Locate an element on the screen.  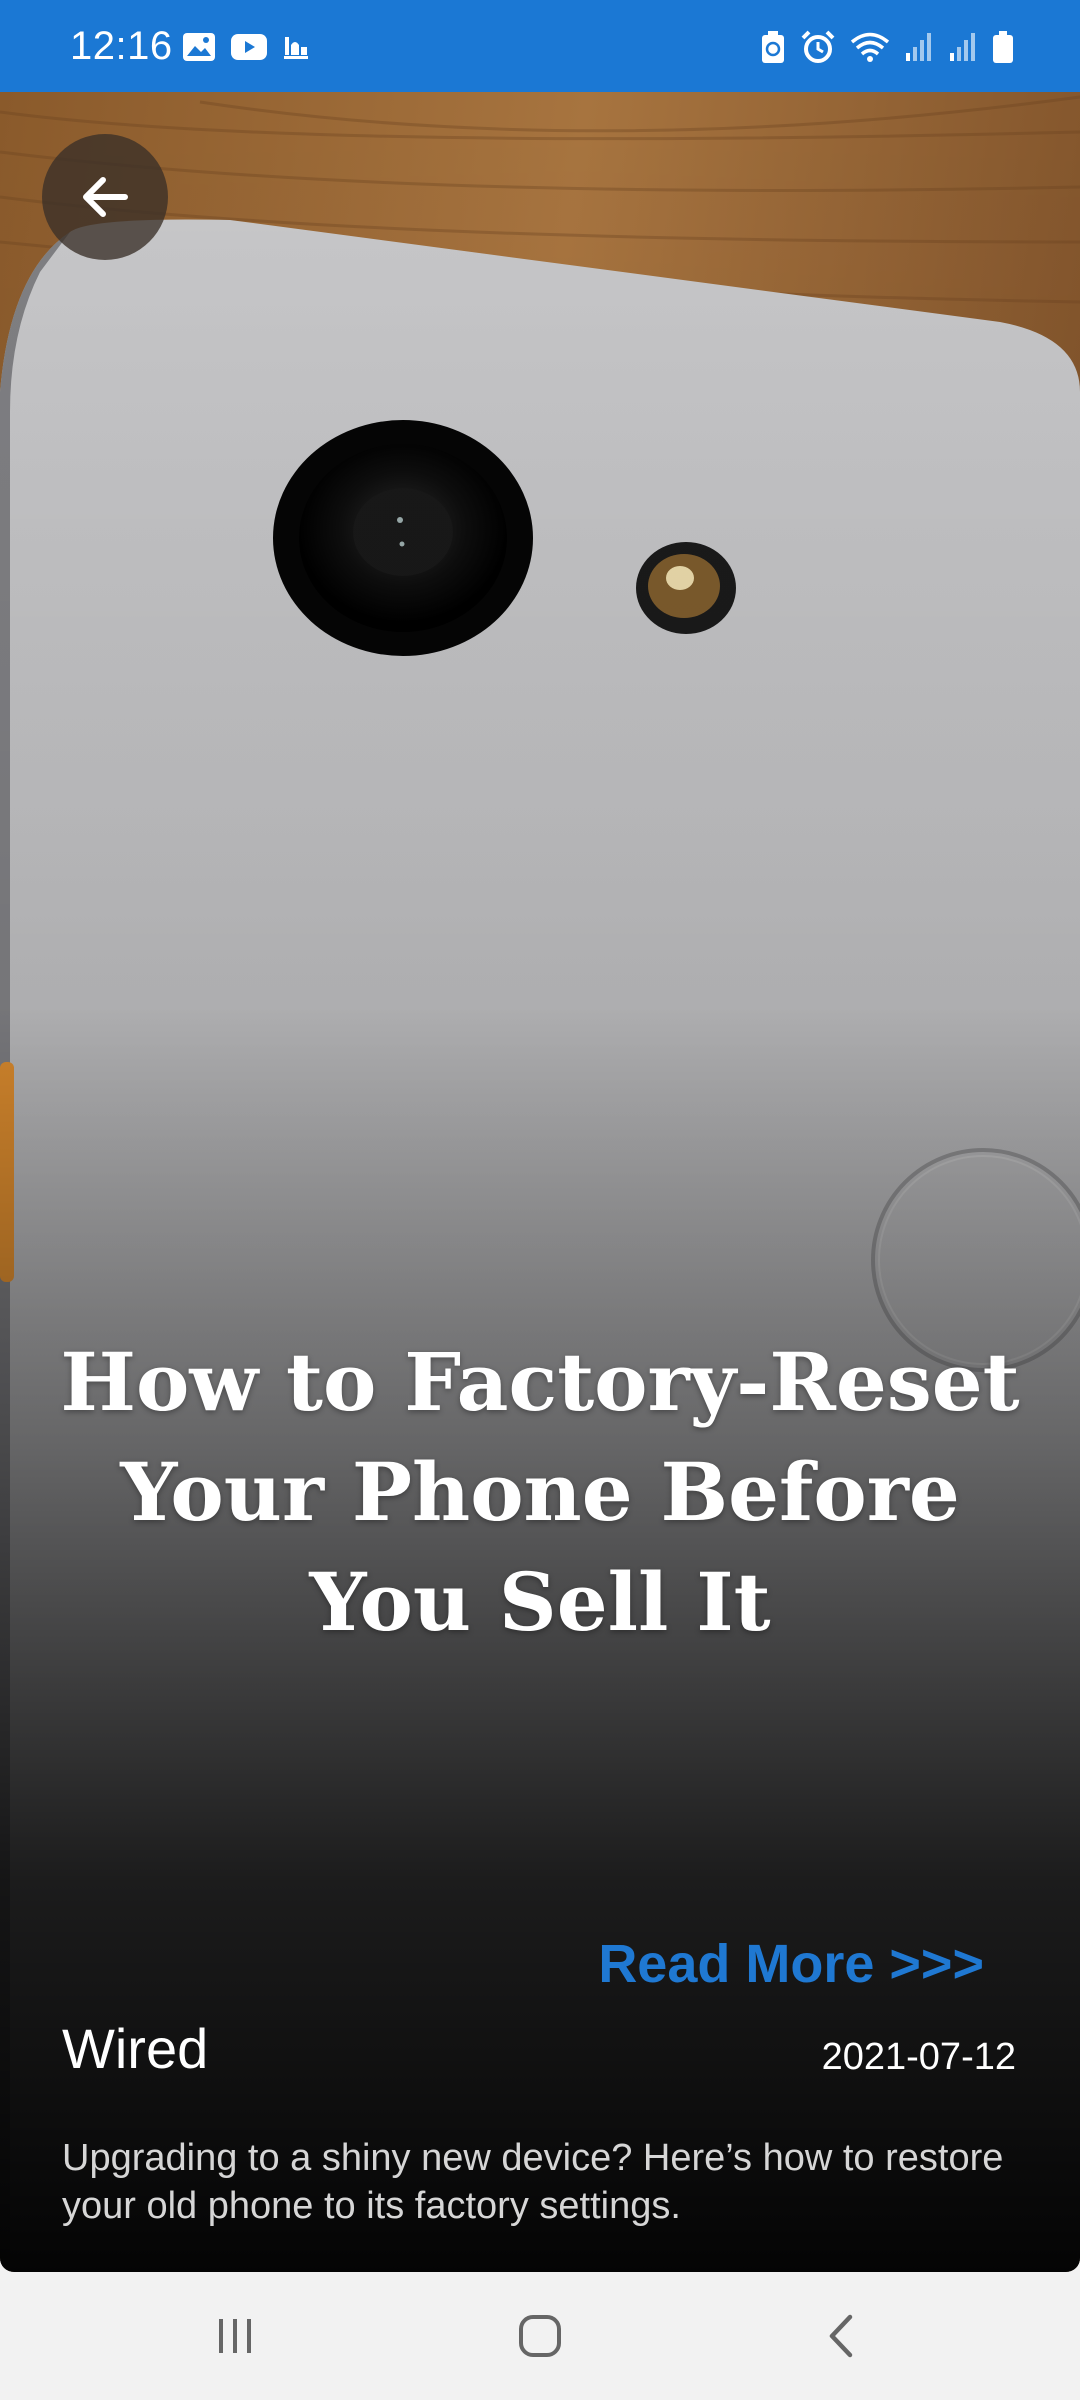
article-source: Wired is located at coordinates (135, 2048).